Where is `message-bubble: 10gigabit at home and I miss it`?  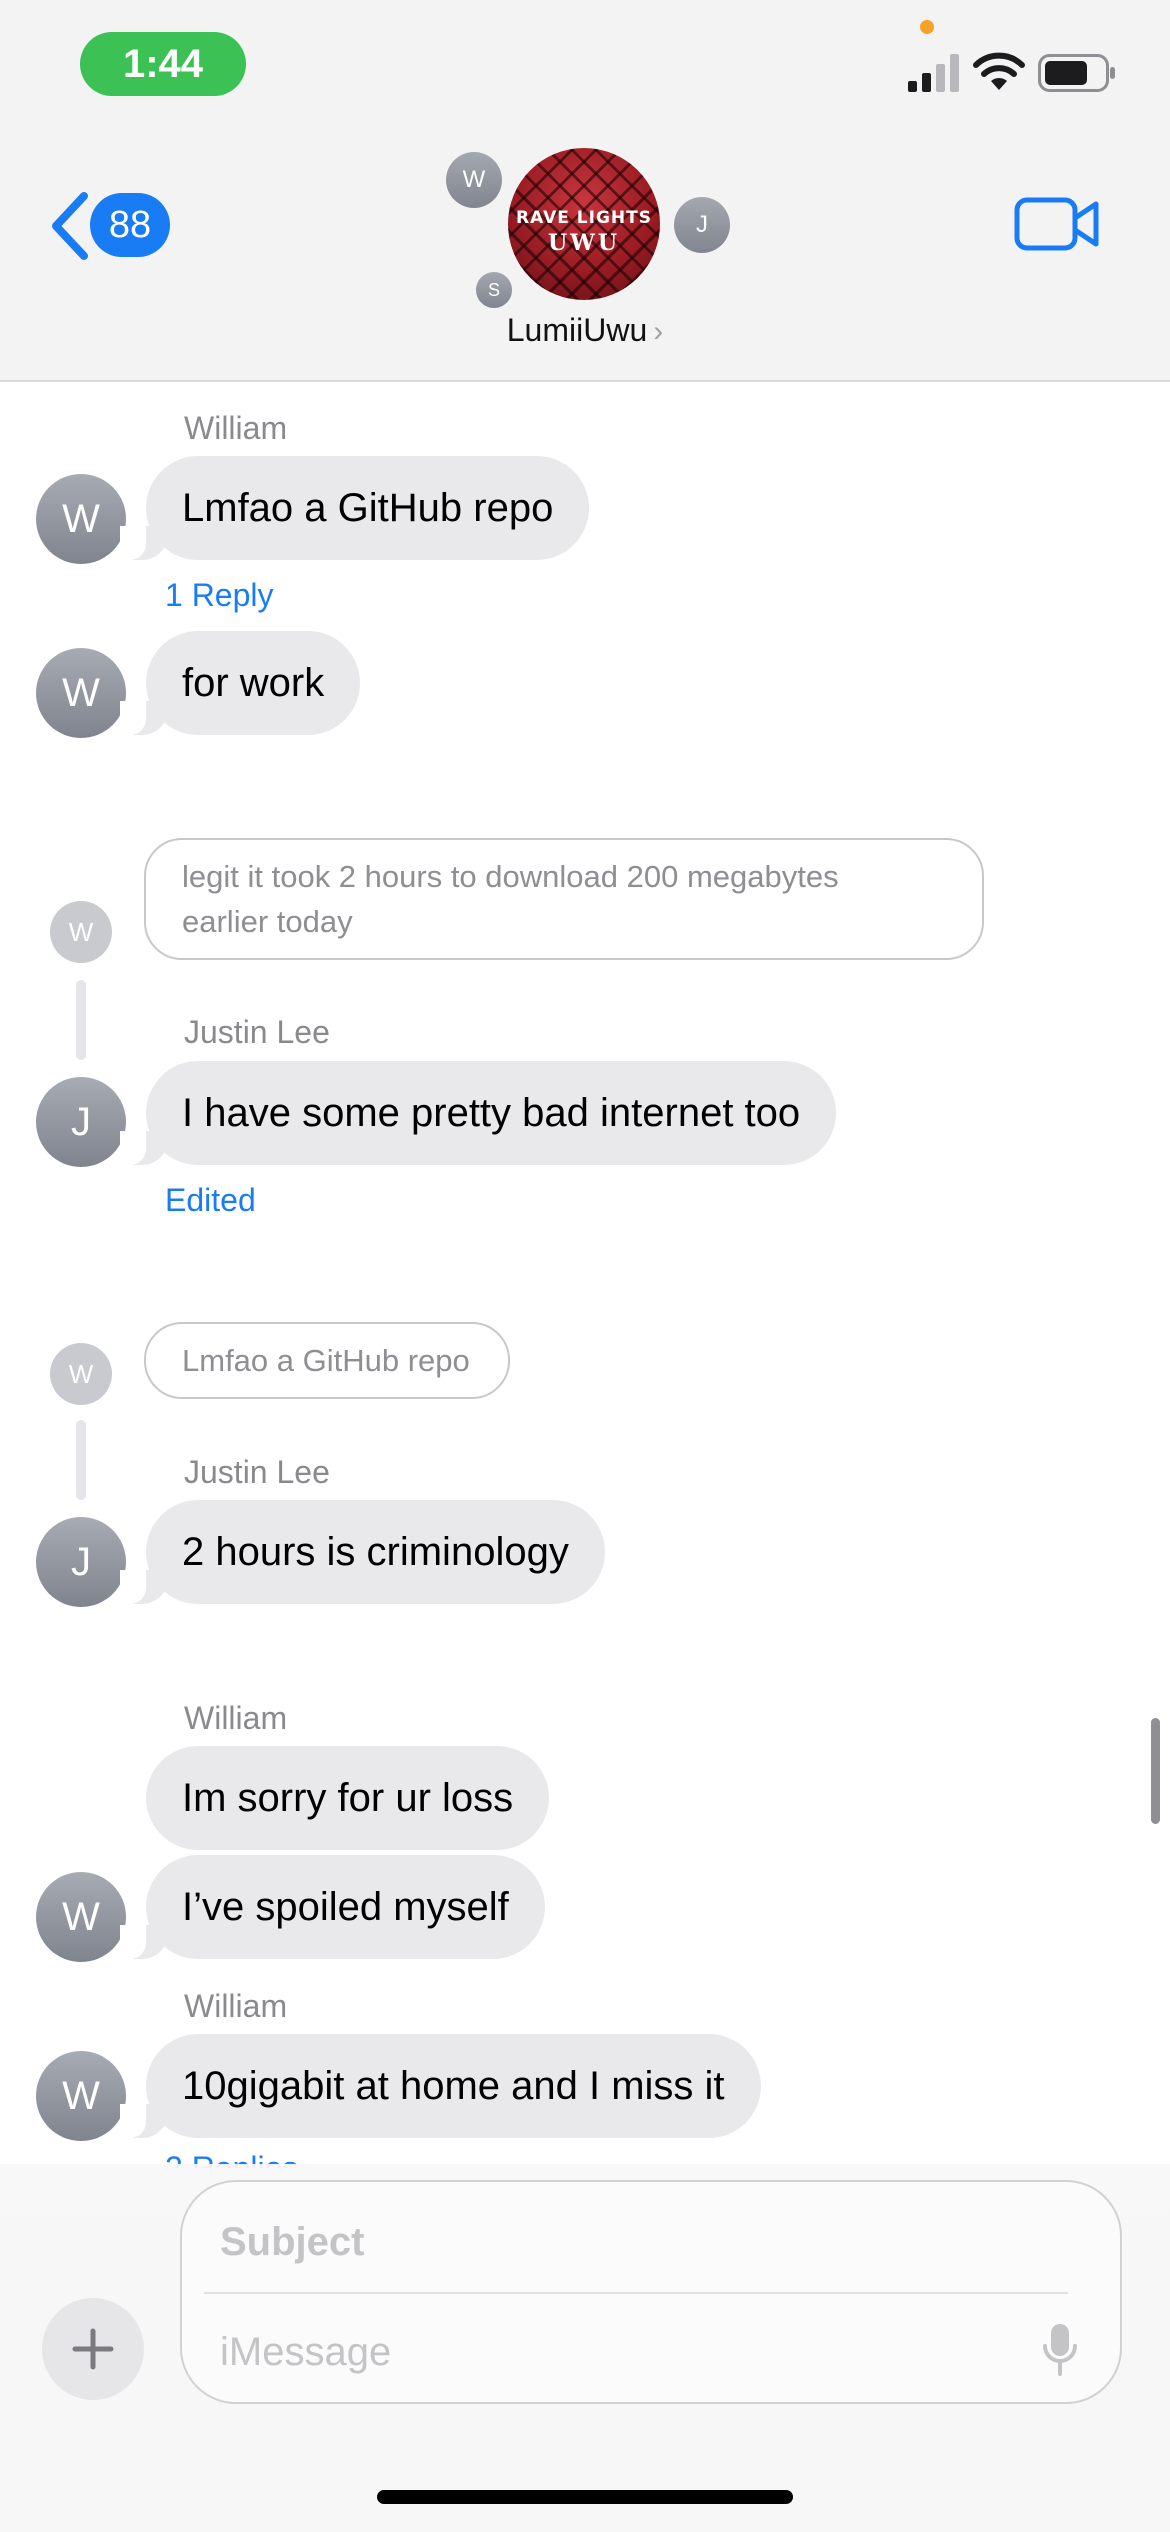
message-bubble: 10gigabit at home and I miss it is located at coordinates (440, 2086).